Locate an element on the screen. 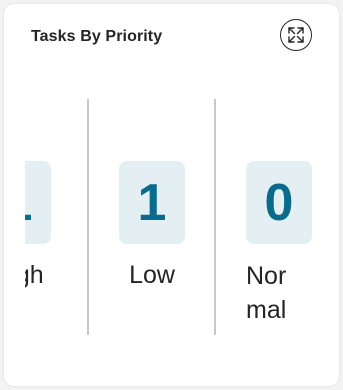 The image size is (343, 390). priority-label-high: High is located at coordinates (34, 275).